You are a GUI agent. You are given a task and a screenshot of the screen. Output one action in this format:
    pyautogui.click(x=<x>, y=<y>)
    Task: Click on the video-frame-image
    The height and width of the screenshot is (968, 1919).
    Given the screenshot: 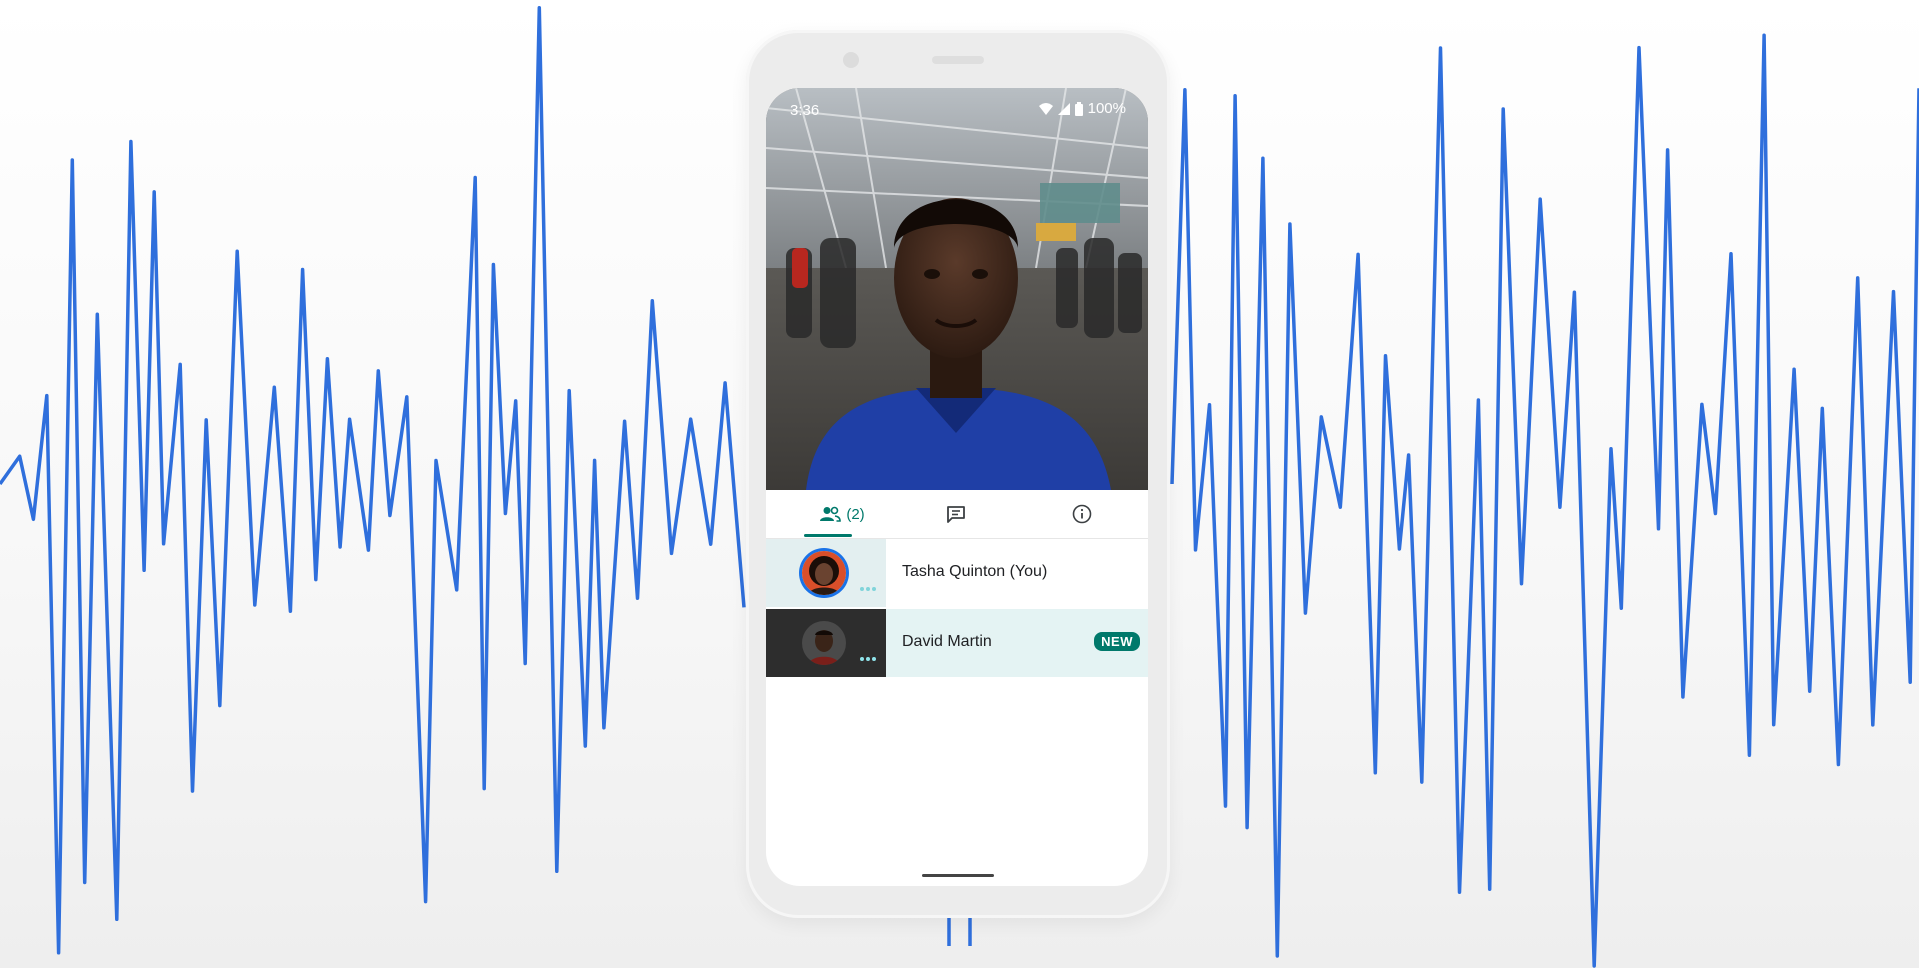 What is the action you would take?
    pyautogui.click(x=957, y=289)
    